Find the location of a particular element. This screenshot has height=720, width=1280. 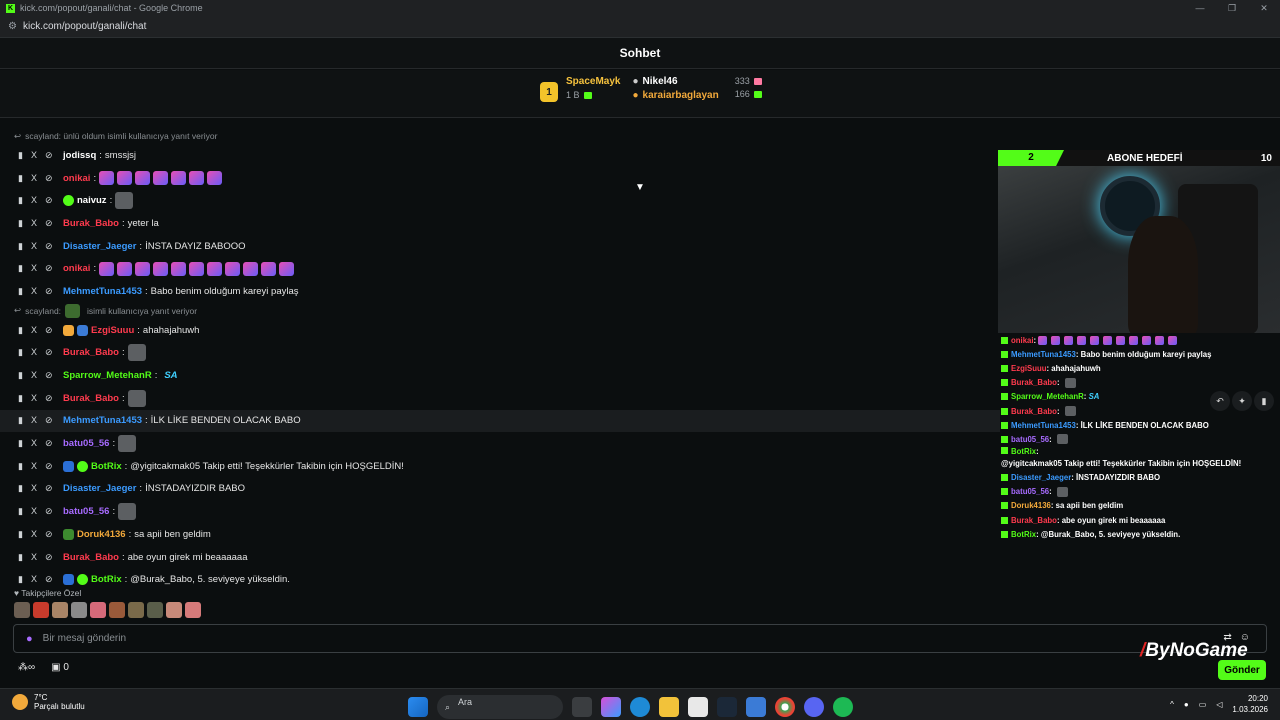

chat-message: ▮ X ⊘ Burak_Babo: abe oyun girek mi beaaaaaa is located at coordinates (500, 557).